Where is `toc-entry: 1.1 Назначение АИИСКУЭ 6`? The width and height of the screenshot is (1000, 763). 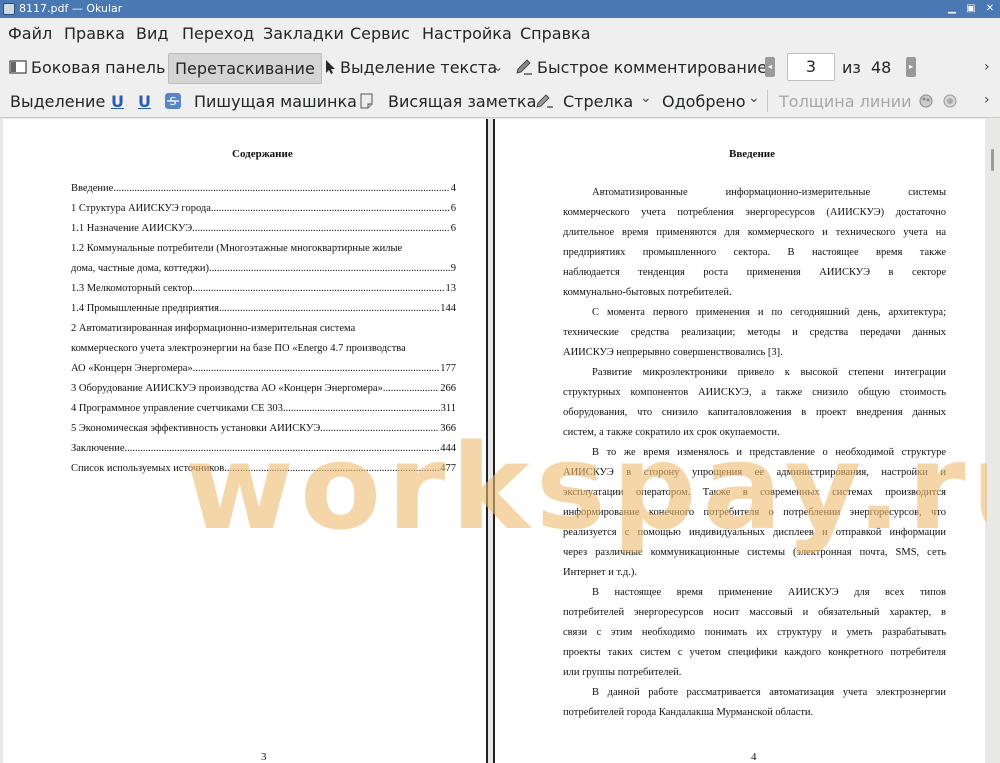 toc-entry: 1.1 Назначение АИИСКУЭ 6 is located at coordinates (263, 229).